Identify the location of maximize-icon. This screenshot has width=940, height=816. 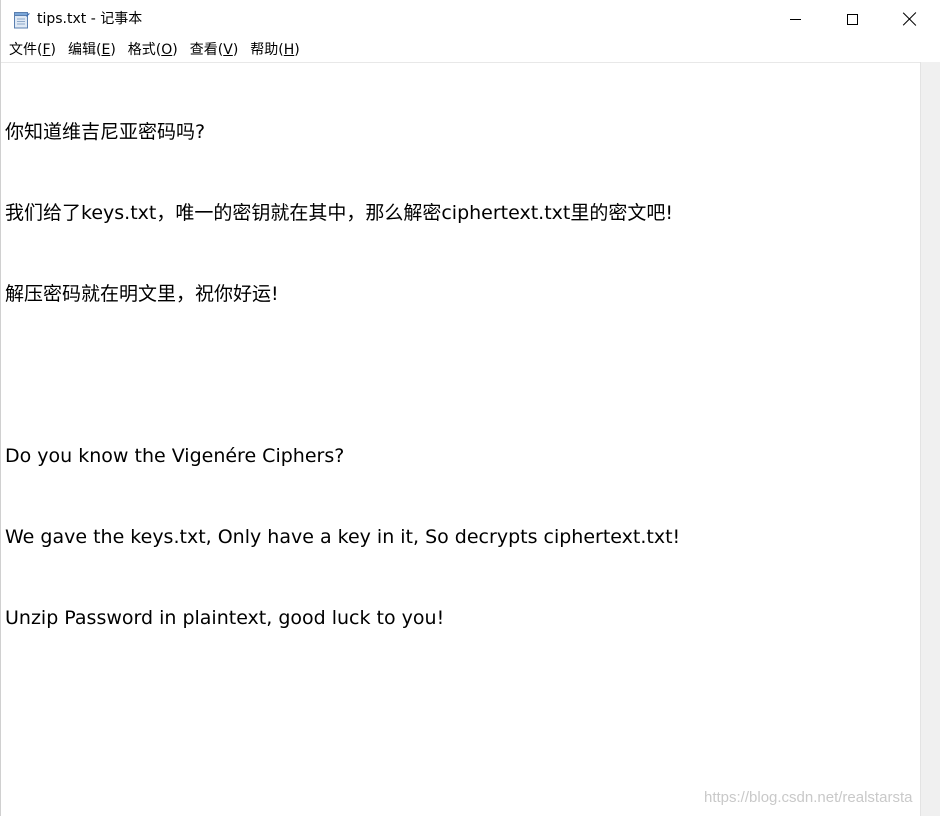
(852, 19).